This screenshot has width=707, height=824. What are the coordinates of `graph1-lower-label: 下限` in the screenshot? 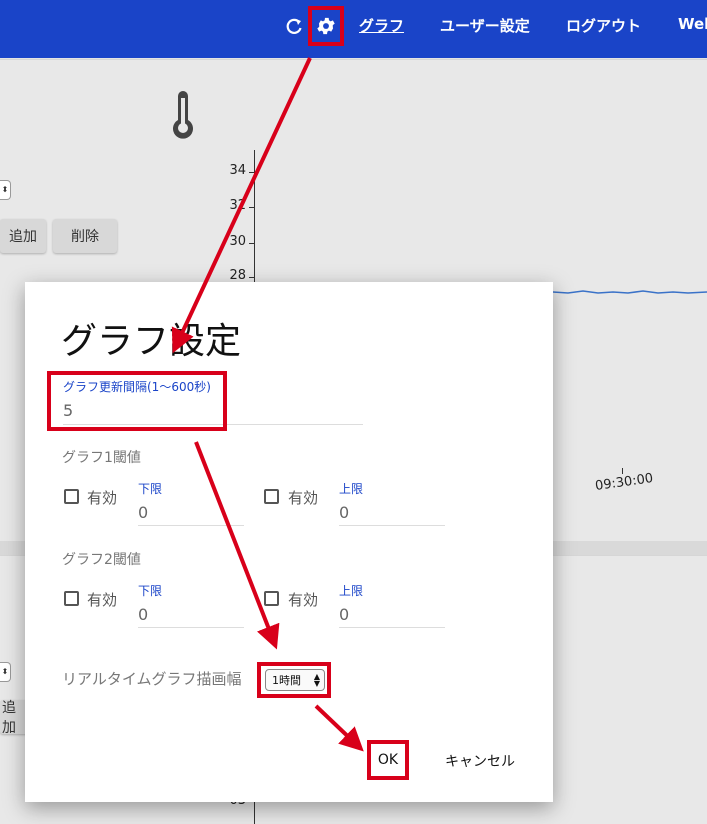 It's located at (150, 489).